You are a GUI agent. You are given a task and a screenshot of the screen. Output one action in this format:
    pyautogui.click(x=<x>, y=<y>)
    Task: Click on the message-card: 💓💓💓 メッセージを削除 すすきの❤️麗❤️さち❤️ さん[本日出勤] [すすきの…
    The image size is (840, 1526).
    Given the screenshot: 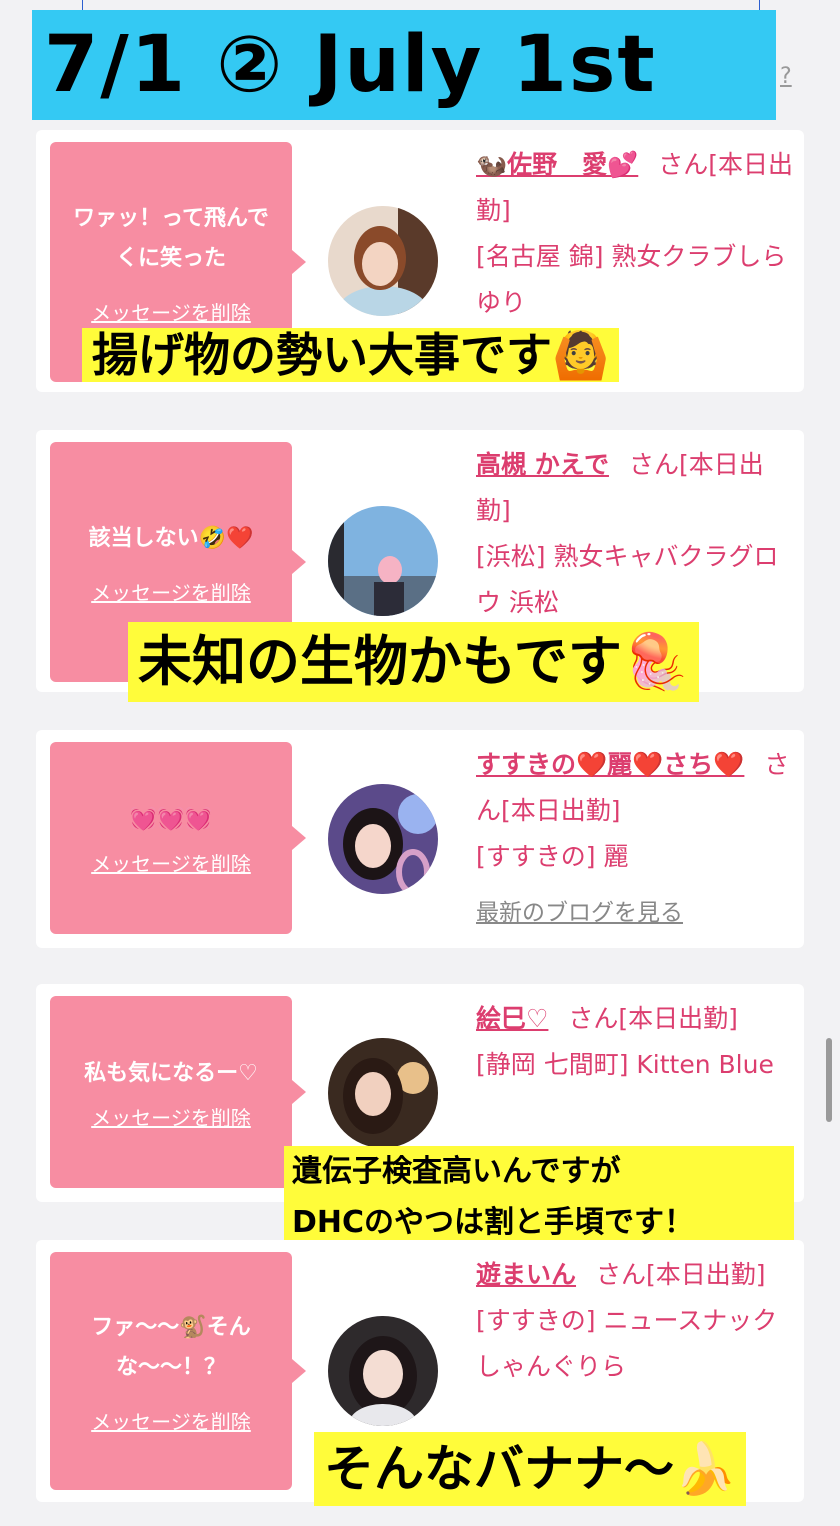 What is the action you would take?
    pyautogui.click(x=420, y=839)
    